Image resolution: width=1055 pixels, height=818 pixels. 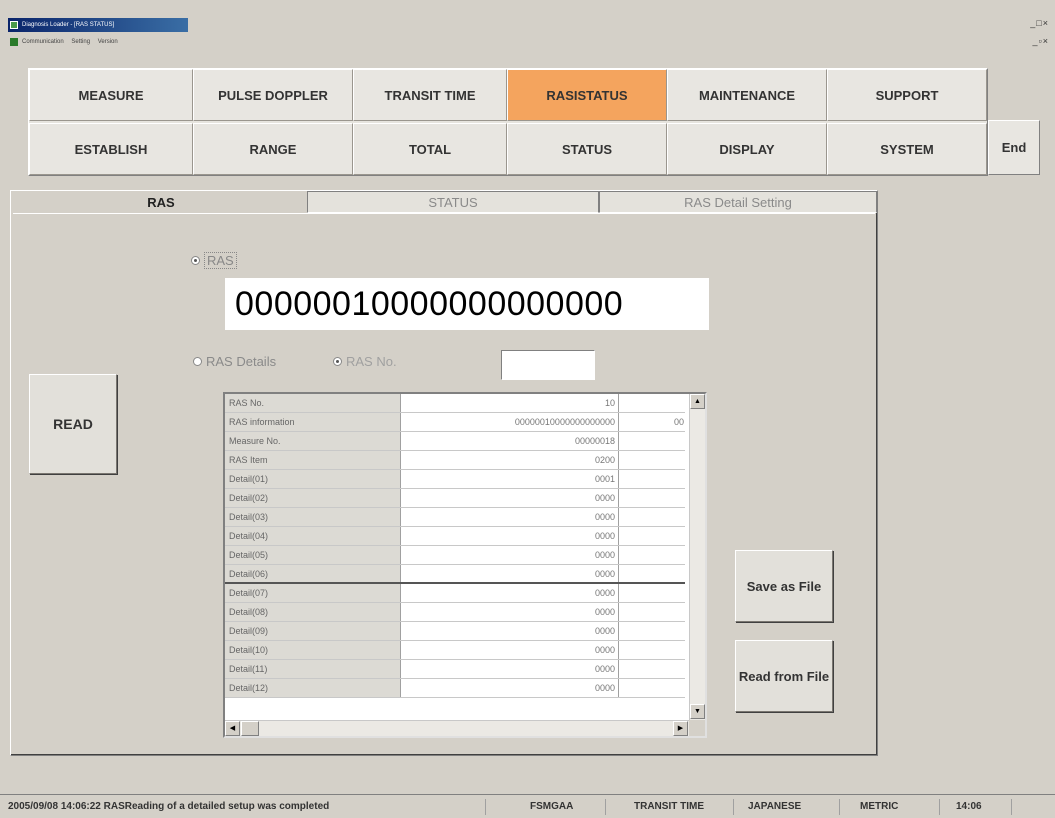 I want to click on tab-ras: RAS, so click(x=161, y=202).